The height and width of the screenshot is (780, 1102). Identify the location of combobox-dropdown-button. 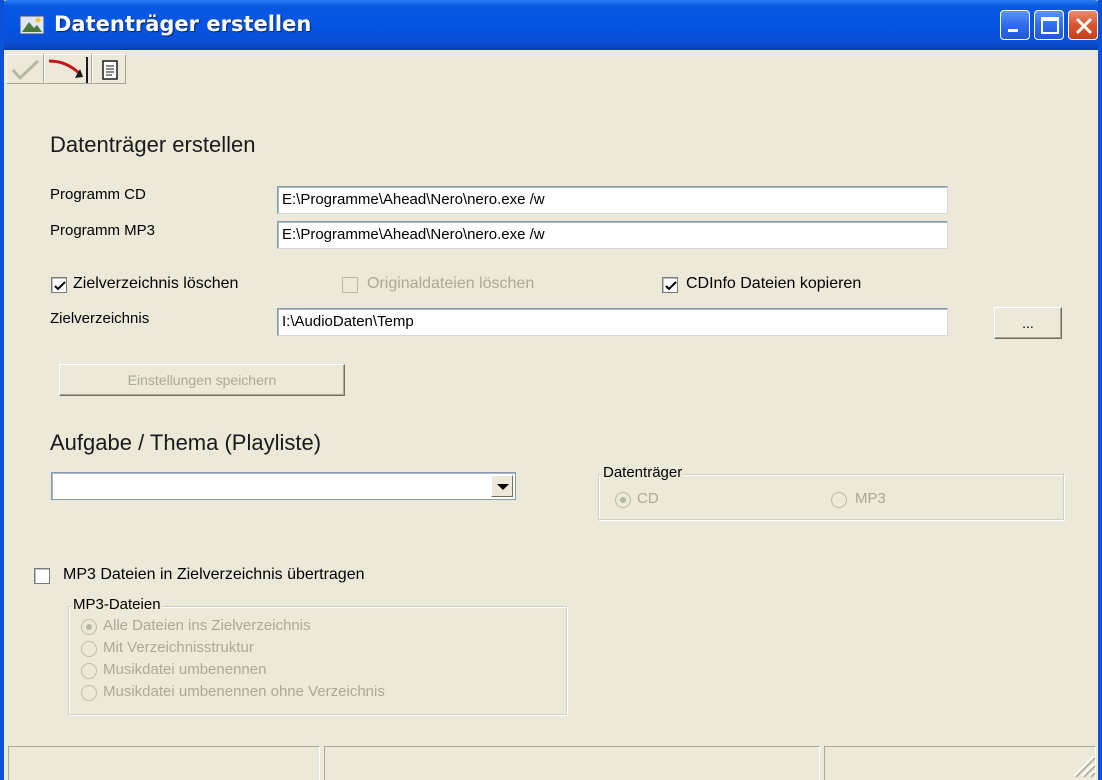
(502, 486).